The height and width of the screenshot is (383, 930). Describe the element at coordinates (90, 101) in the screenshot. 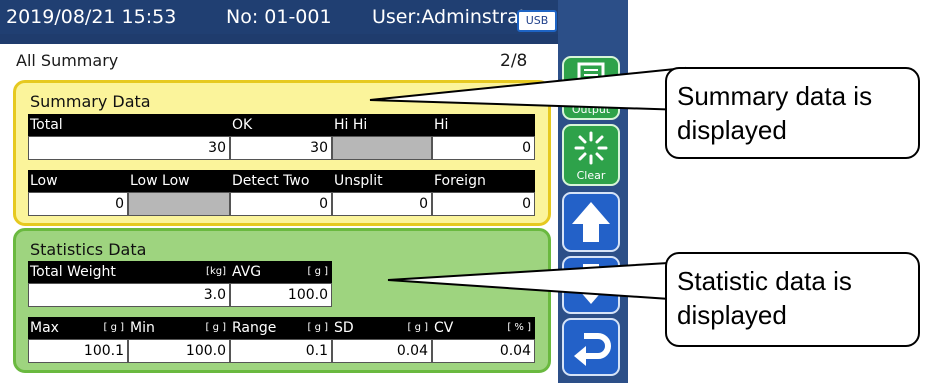

I see `summary-title: Summary Data` at that location.